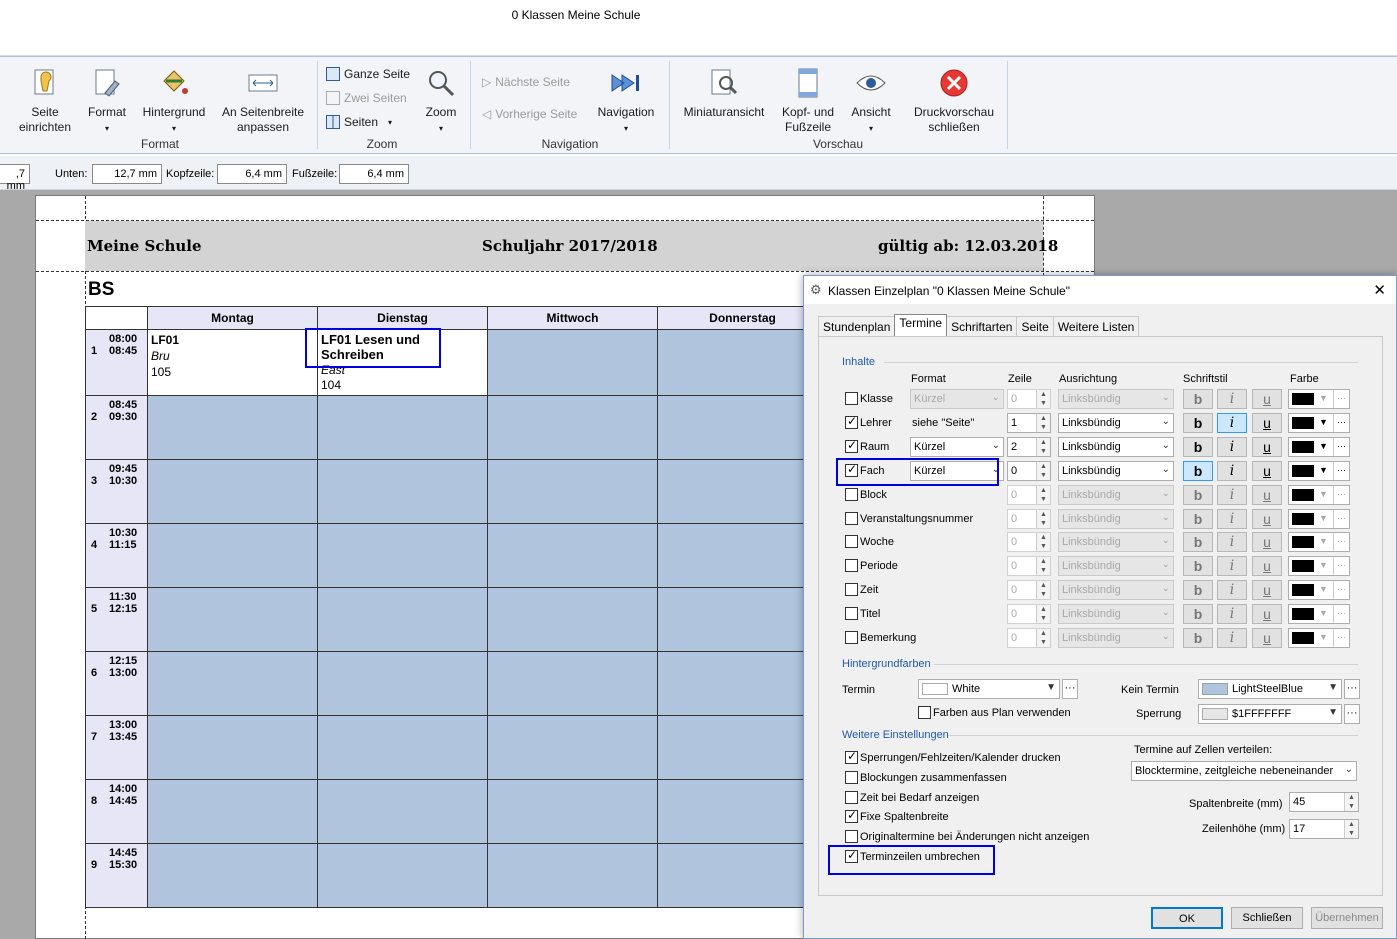  I want to click on ganze-seite-button: Ganze Seite, so click(368, 74).